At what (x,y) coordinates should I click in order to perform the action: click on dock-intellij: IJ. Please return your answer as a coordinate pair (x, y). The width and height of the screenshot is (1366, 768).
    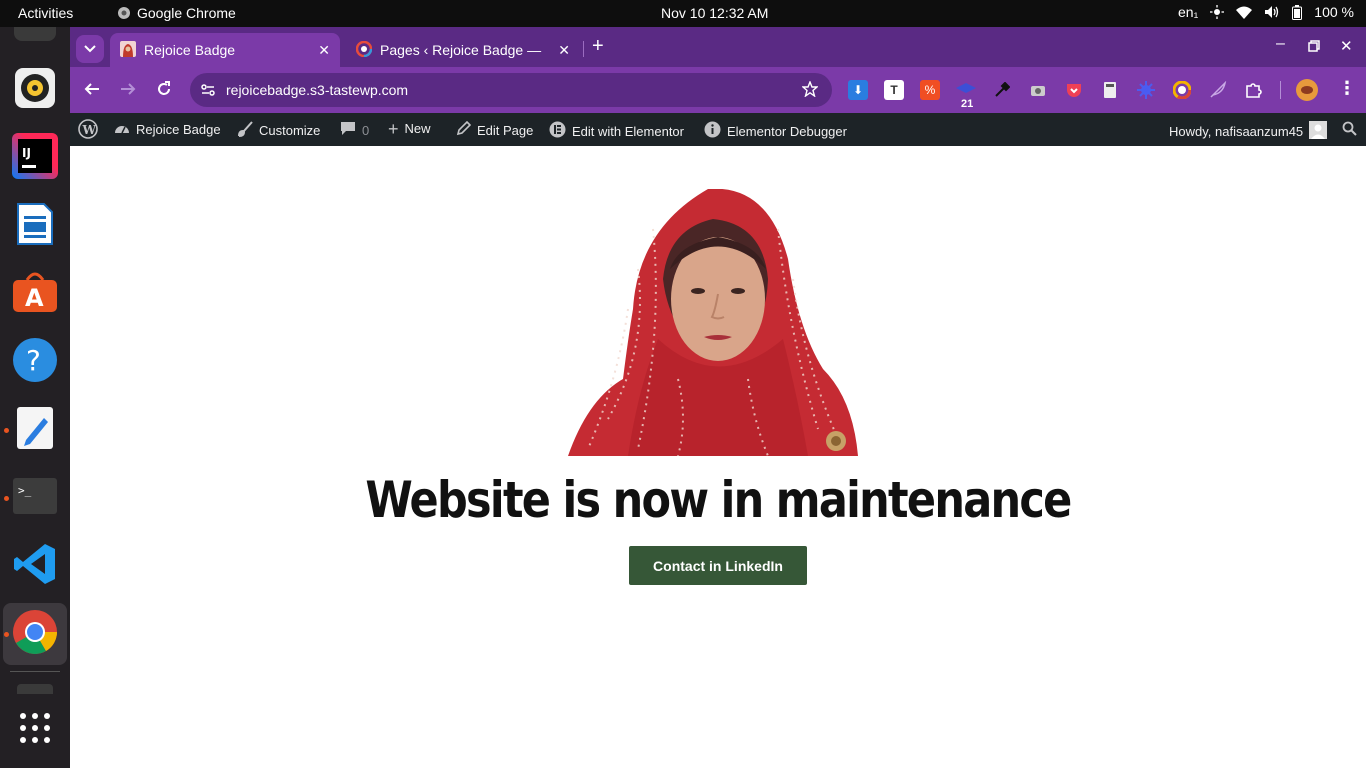
    Looking at the image, I should click on (35, 158).